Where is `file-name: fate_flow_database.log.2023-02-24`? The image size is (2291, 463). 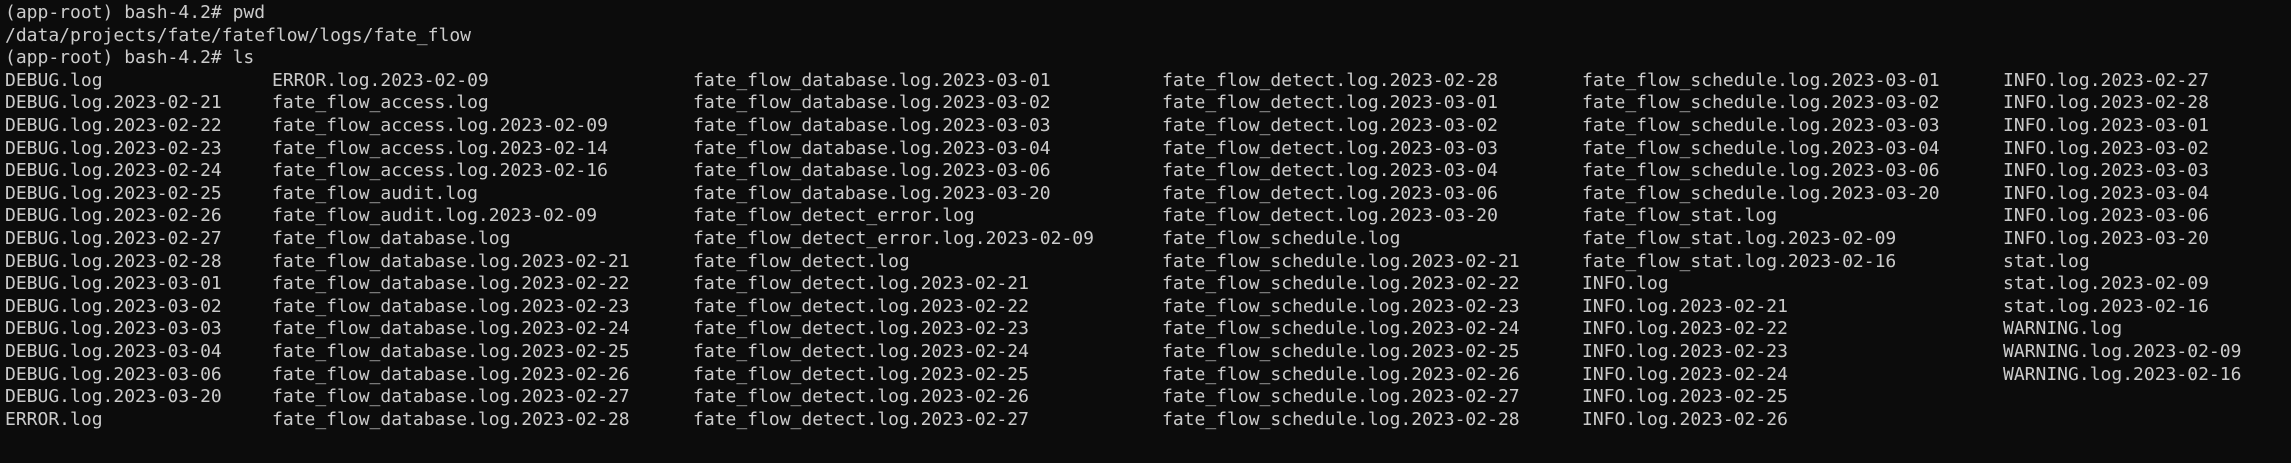 file-name: fate_flow_database.log.2023-02-24 is located at coordinates (451, 329).